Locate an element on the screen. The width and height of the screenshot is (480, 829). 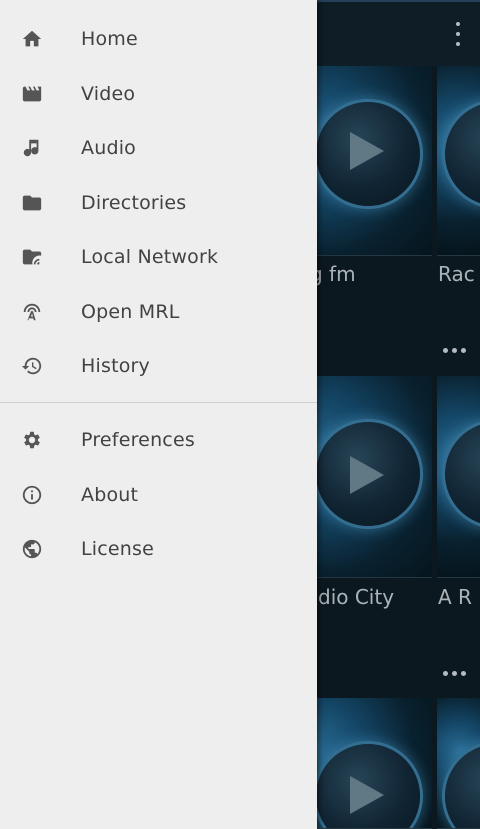
menu-divider is located at coordinates (158, 402).